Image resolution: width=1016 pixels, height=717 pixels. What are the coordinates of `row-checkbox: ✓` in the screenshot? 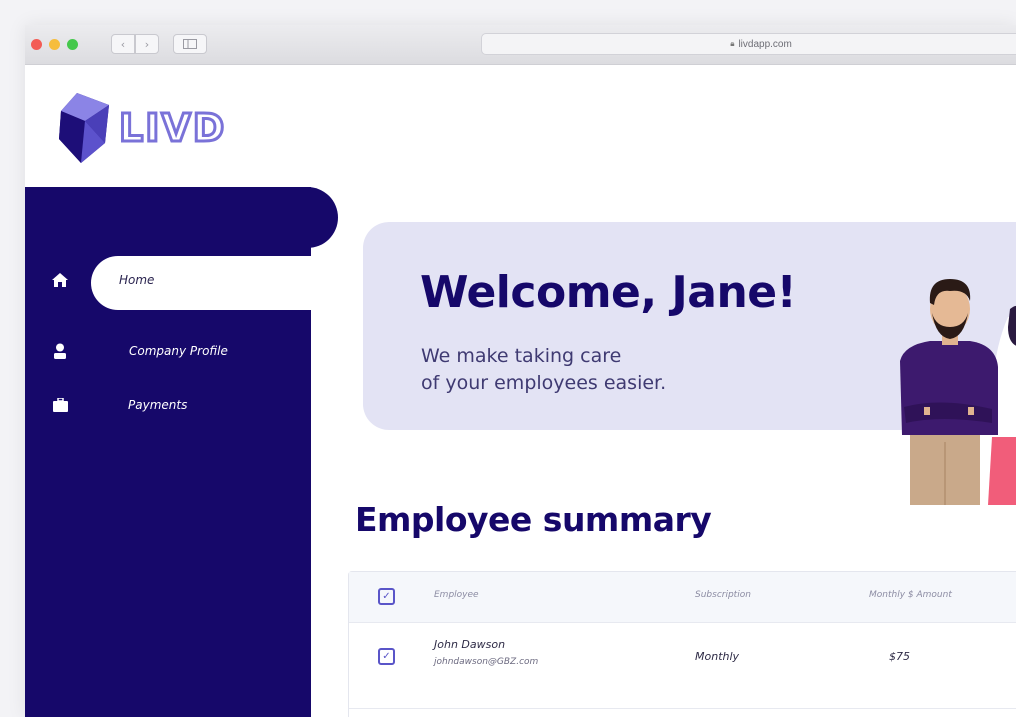 It's located at (386, 656).